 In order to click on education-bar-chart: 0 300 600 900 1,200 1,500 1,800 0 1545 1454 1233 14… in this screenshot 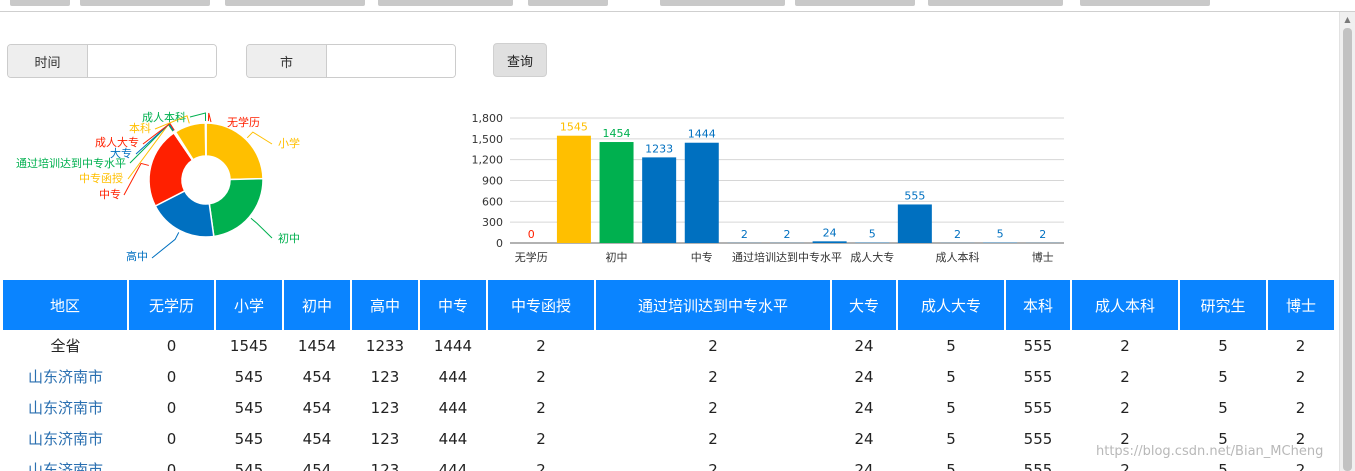, I will do `click(768, 188)`.